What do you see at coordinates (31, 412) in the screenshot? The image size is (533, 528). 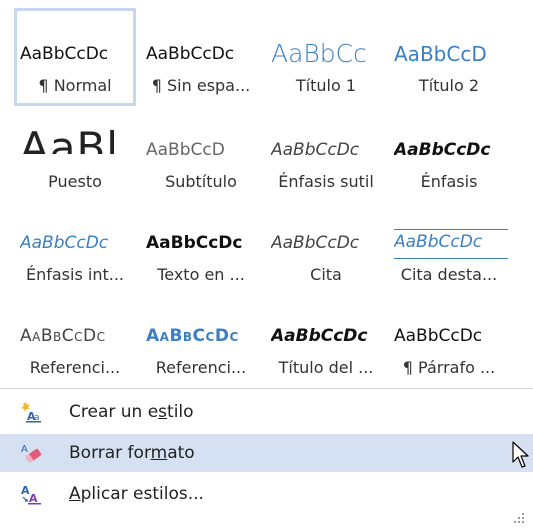 I see `create-style-icon: A a` at bounding box center [31, 412].